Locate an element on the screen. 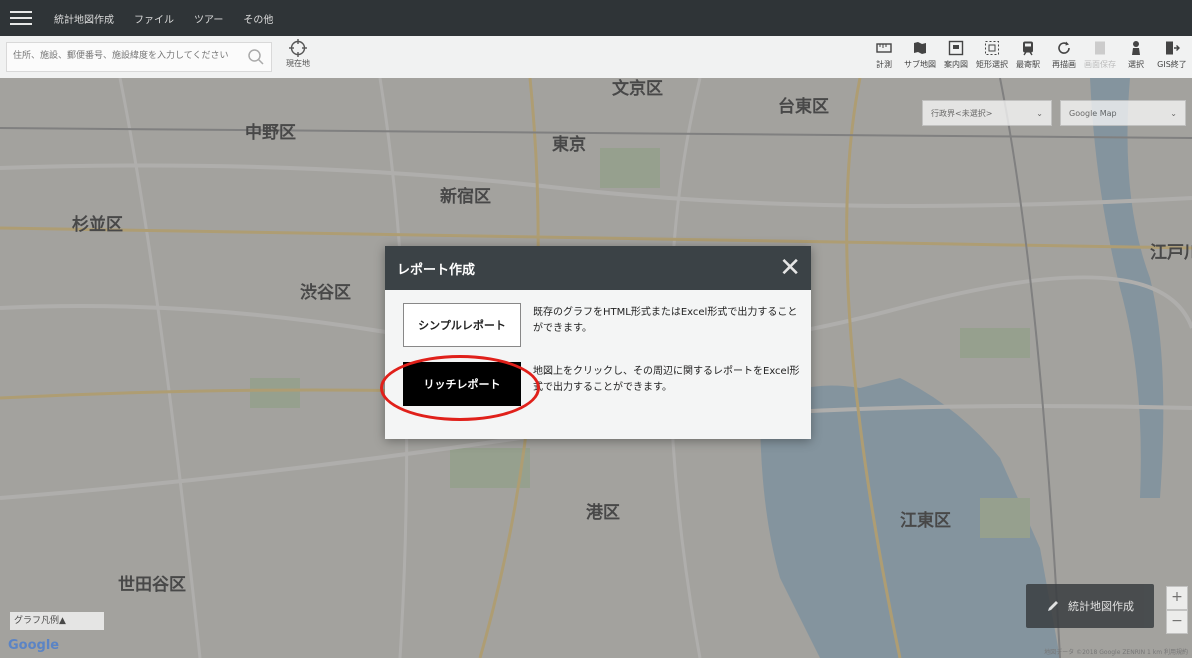 This screenshot has height=658, width=1192. tool-label: 計測 is located at coordinates (884, 64).